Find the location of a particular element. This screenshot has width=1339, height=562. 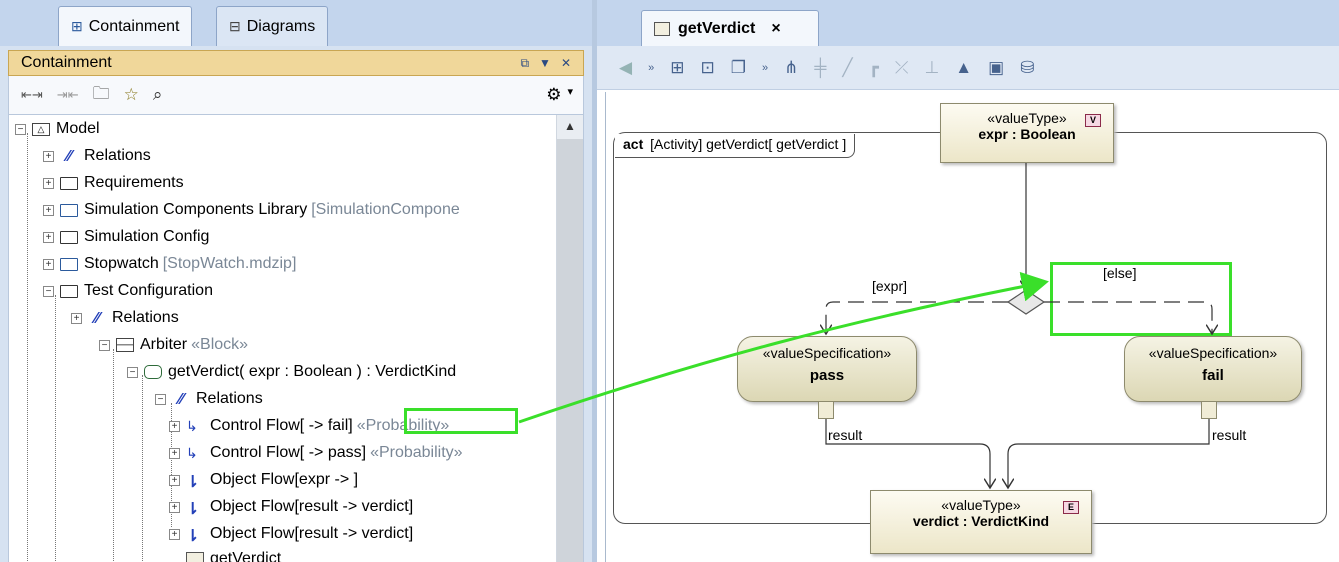

close-tab-icon: × is located at coordinates (775, 29).